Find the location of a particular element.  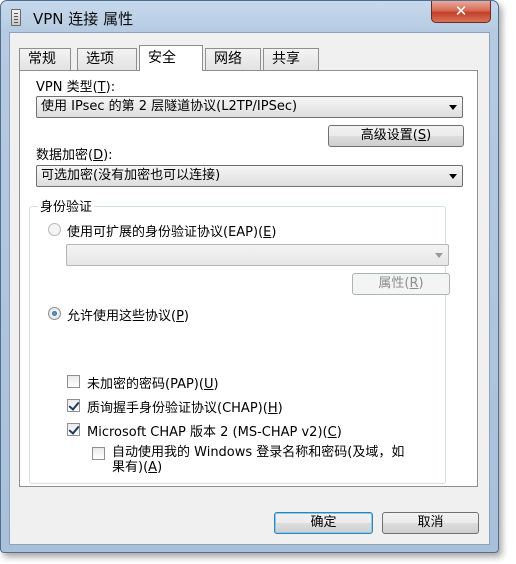

encryption-value: 可选加密(没有加密也可以连接) is located at coordinates (131, 175).